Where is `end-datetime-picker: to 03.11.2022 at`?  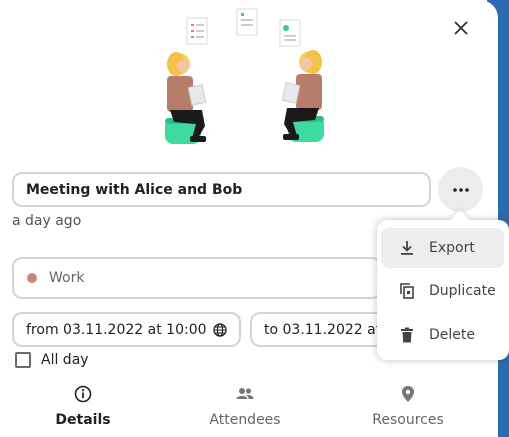
end-datetime-picker: to 03.11.2022 at is located at coordinates (320, 329).